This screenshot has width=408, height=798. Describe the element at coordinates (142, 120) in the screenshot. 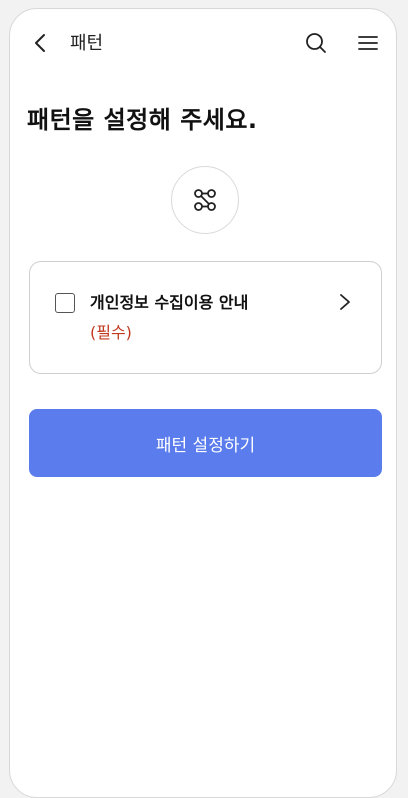

I see `page-title: 패턴을 설정해 주세요.` at that location.